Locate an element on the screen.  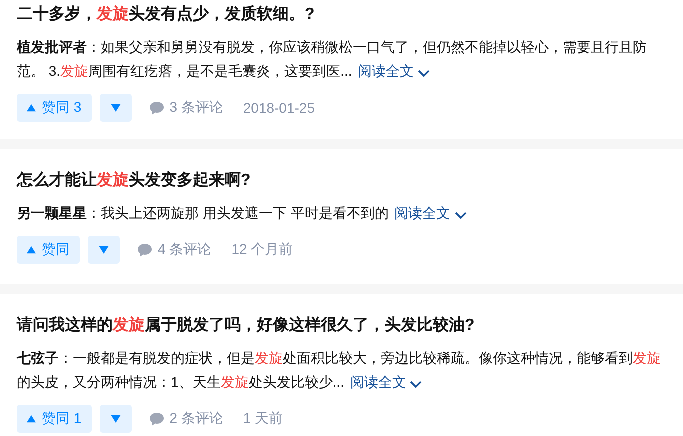
post-time: 1 天前 is located at coordinates (263, 419).